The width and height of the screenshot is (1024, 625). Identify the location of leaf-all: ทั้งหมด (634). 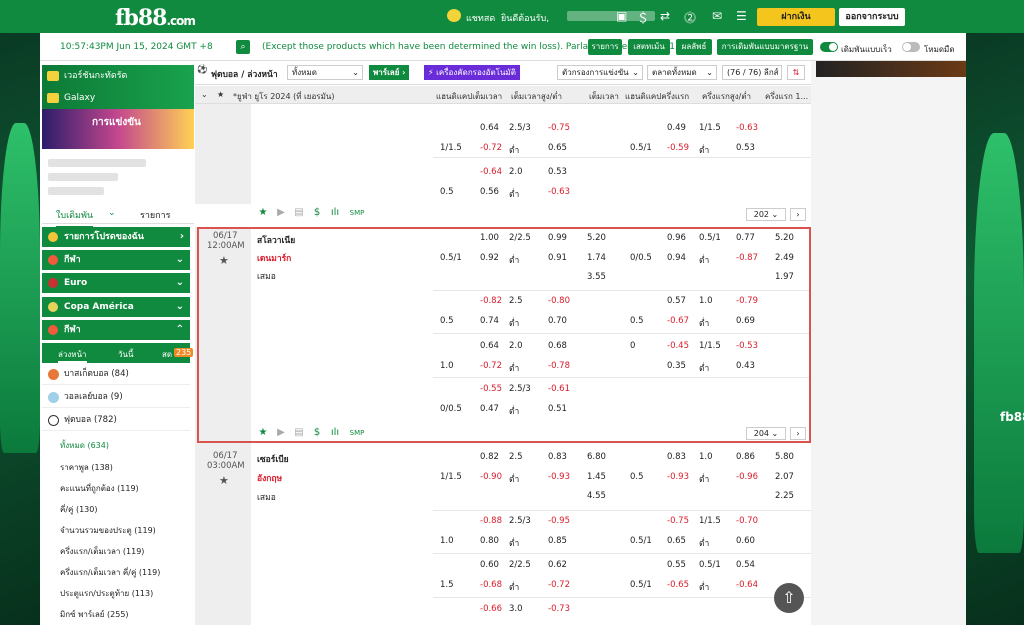
(84, 445).